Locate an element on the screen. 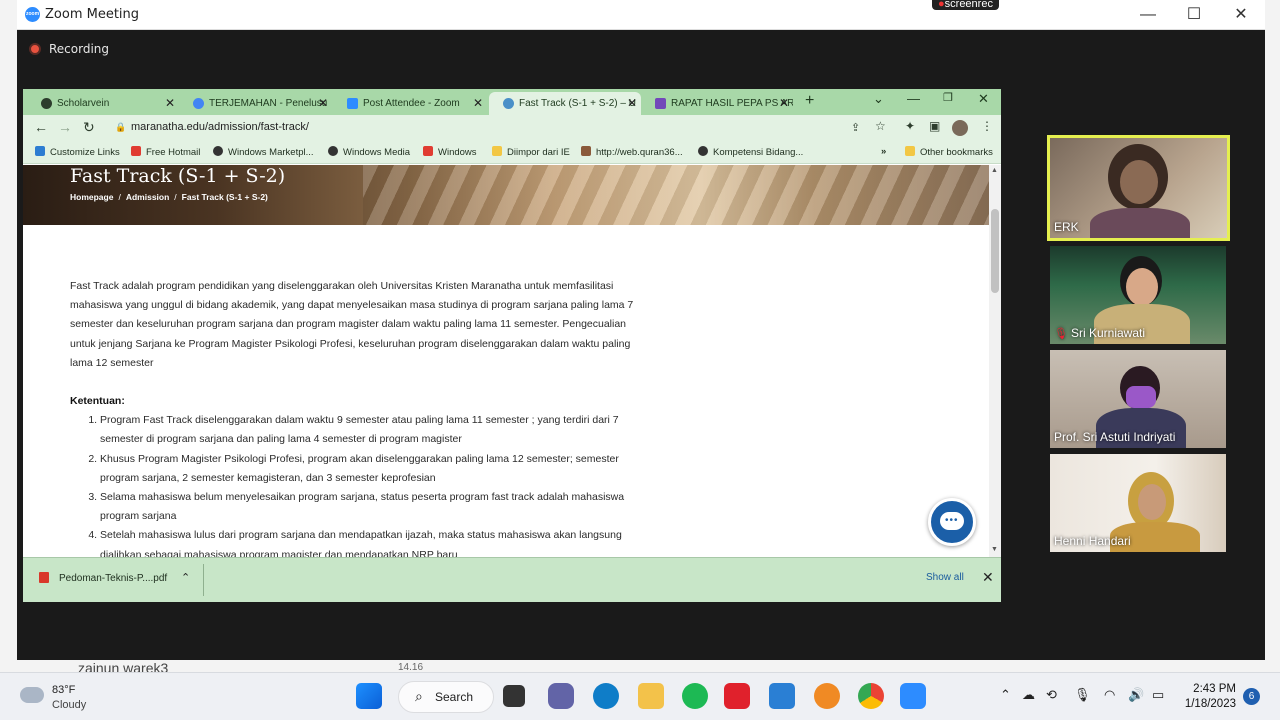  tab-label: Scholarvein is located at coordinates (83, 103).